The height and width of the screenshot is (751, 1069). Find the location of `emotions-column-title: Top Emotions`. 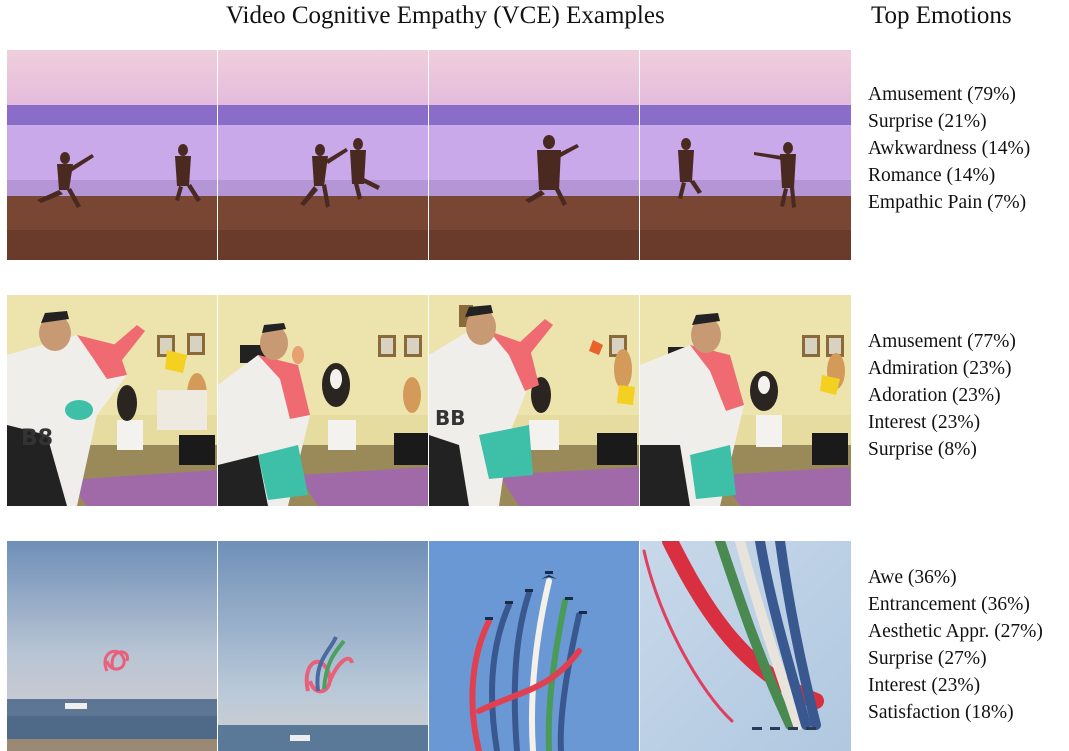

emotions-column-title: Top Emotions is located at coordinates (941, 15).